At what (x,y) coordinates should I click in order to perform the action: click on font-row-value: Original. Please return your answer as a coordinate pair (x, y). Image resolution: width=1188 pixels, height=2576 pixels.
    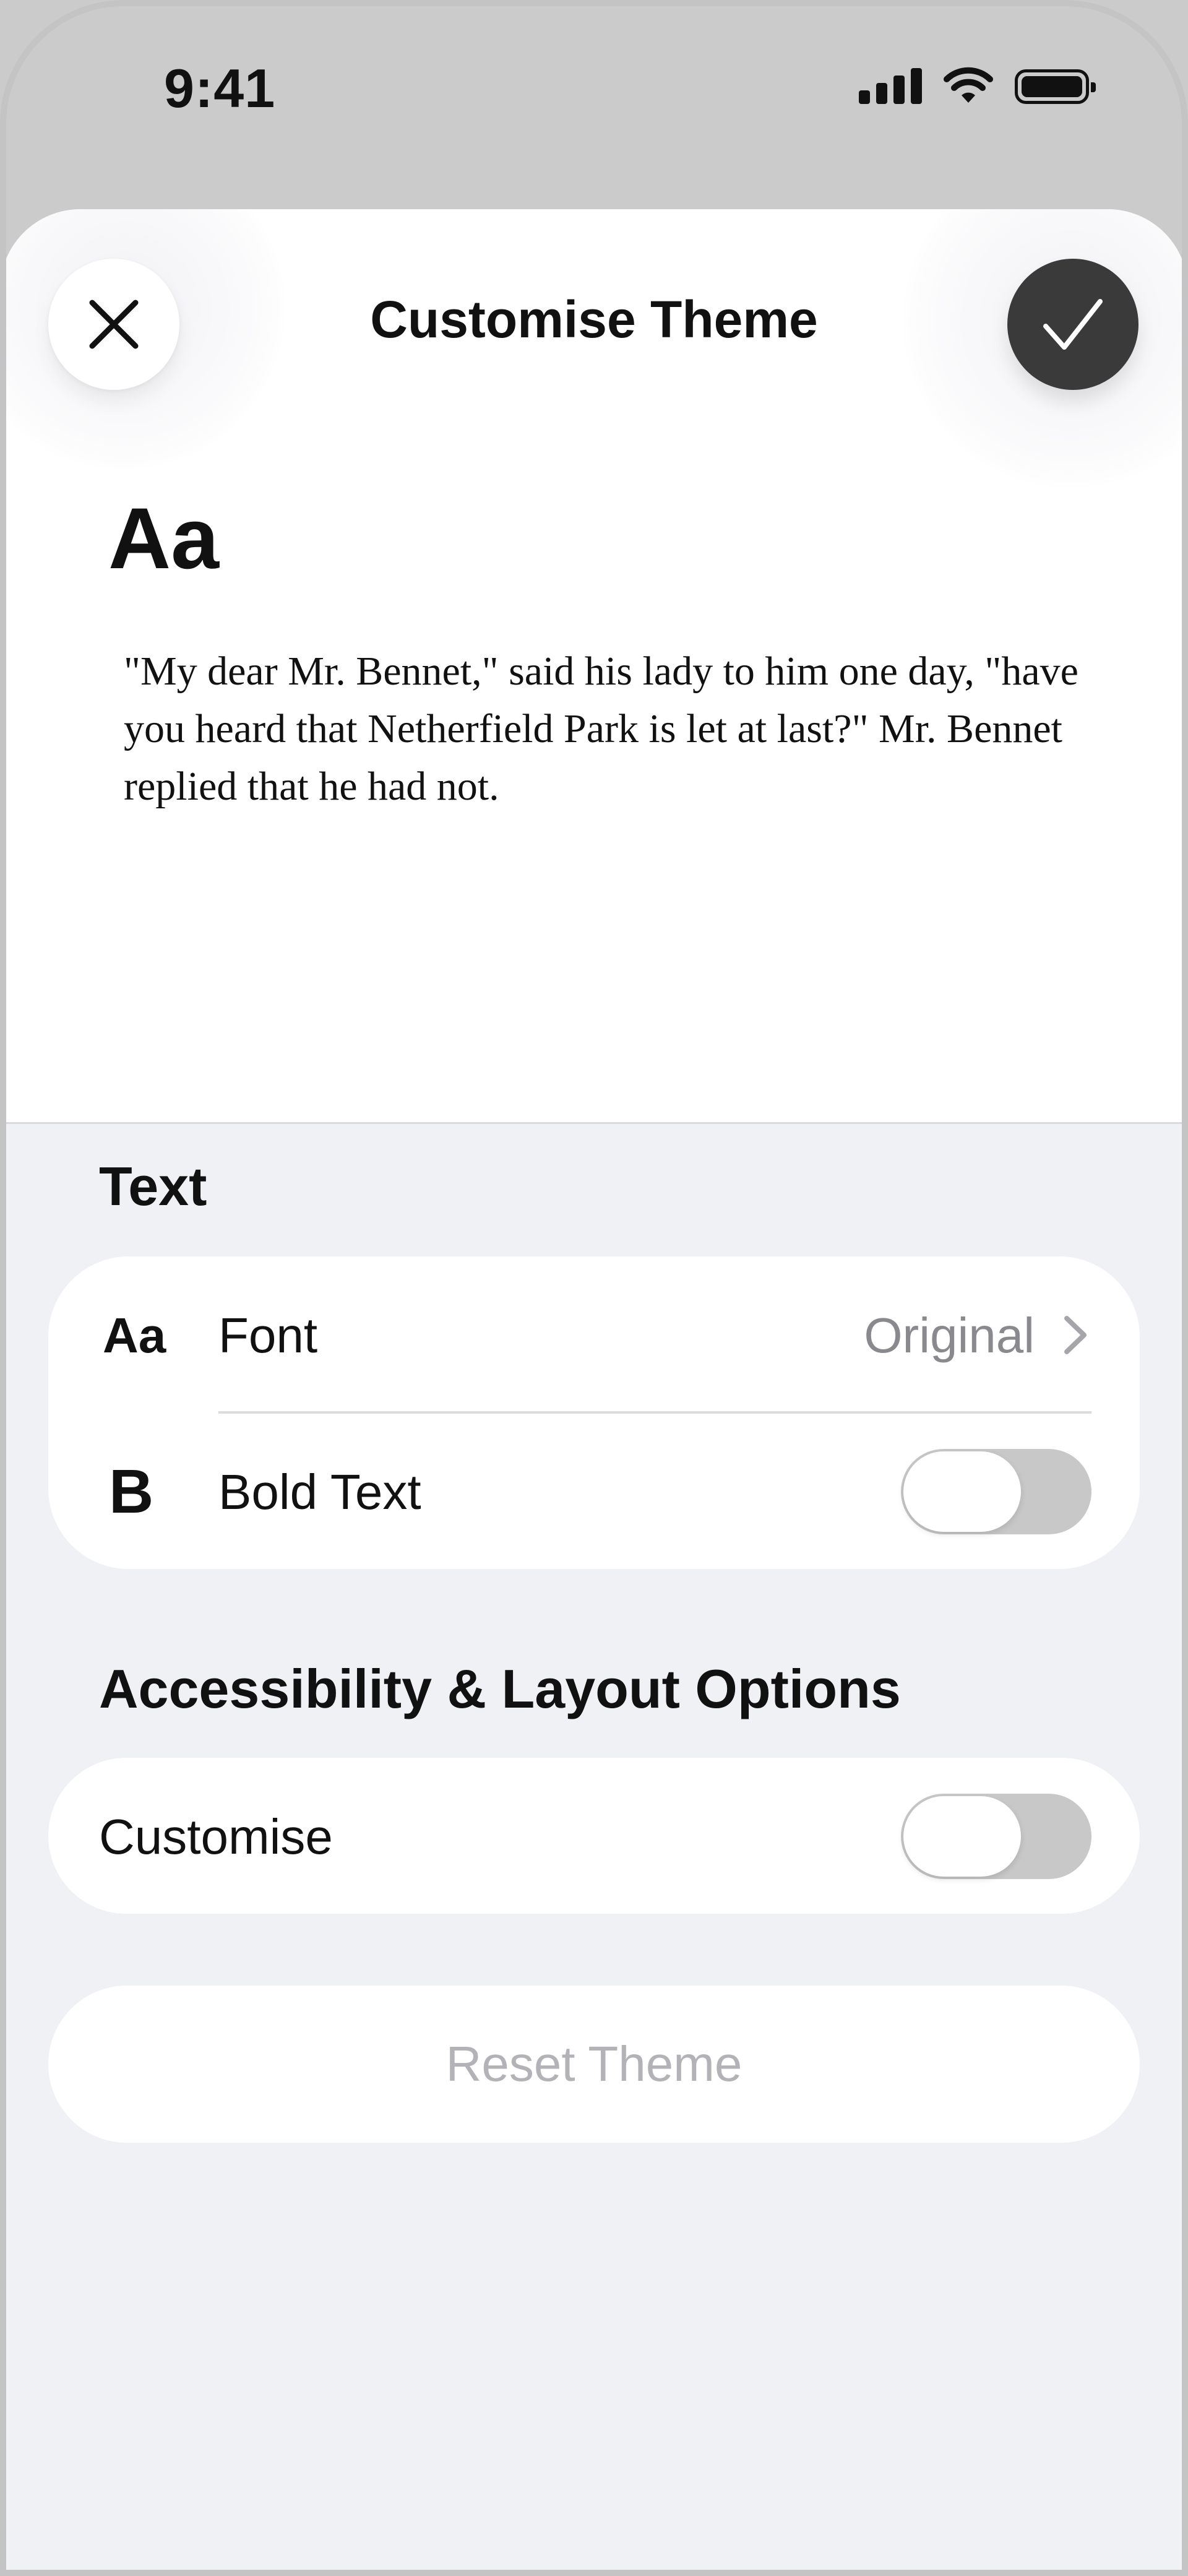
    Looking at the image, I should click on (949, 1335).